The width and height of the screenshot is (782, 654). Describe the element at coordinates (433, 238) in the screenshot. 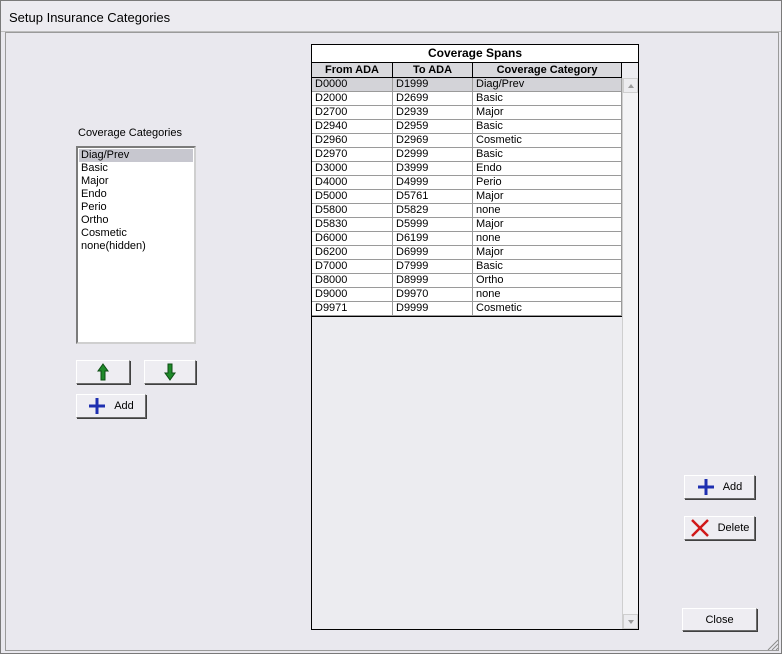

I see `to-ada-cell: D6199` at that location.